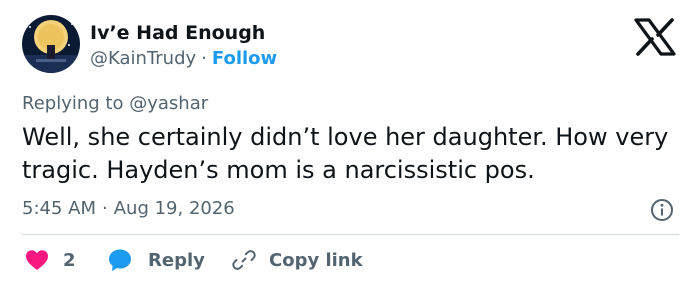 The width and height of the screenshot is (700, 287). Describe the element at coordinates (59, 208) in the screenshot. I see `tweet-time: 5:45 AM` at that location.